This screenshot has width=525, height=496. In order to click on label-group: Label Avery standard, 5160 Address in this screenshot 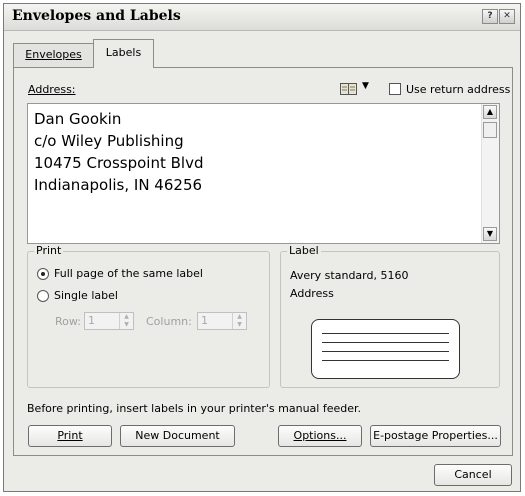, I will do `click(390, 316)`.